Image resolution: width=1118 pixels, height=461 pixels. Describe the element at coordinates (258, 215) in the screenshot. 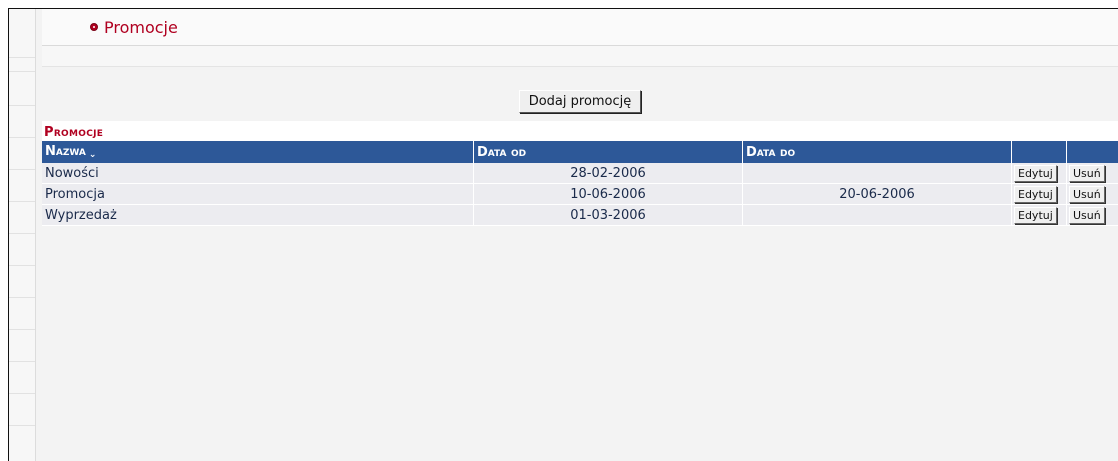

I see `cell-name: Wyprzedaż` at that location.